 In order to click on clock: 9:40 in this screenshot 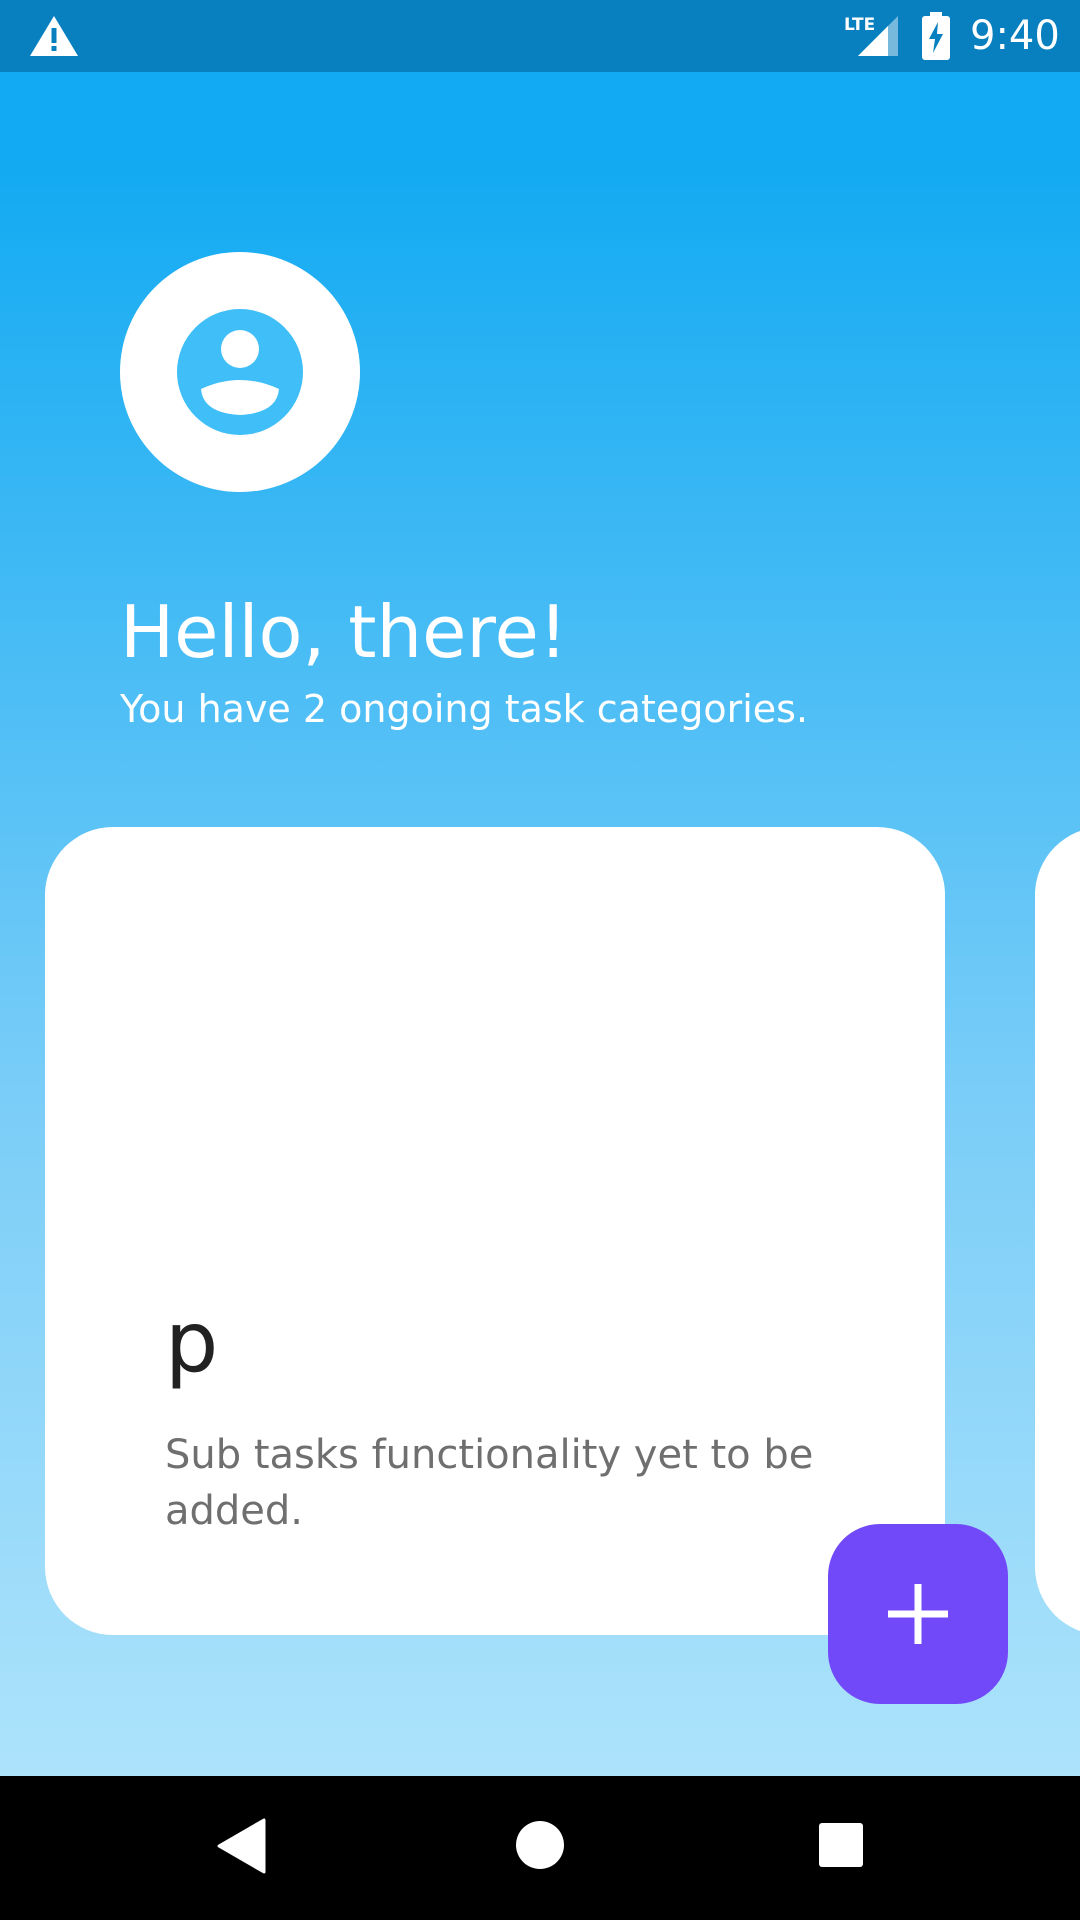, I will do `click(1015, 36)`.